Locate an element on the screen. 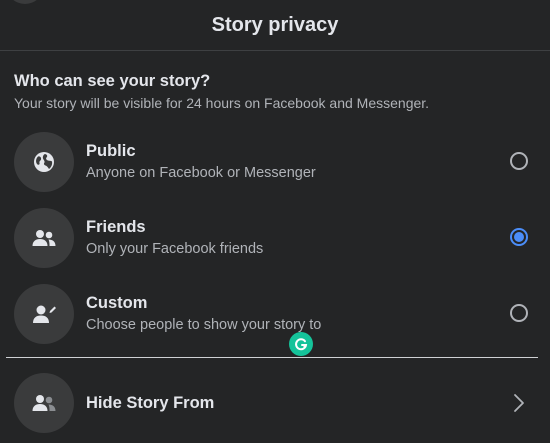 Image resolution: width=550 pixels, height=443 pixels. hide-people-icon is located at coordinates (44, 403).